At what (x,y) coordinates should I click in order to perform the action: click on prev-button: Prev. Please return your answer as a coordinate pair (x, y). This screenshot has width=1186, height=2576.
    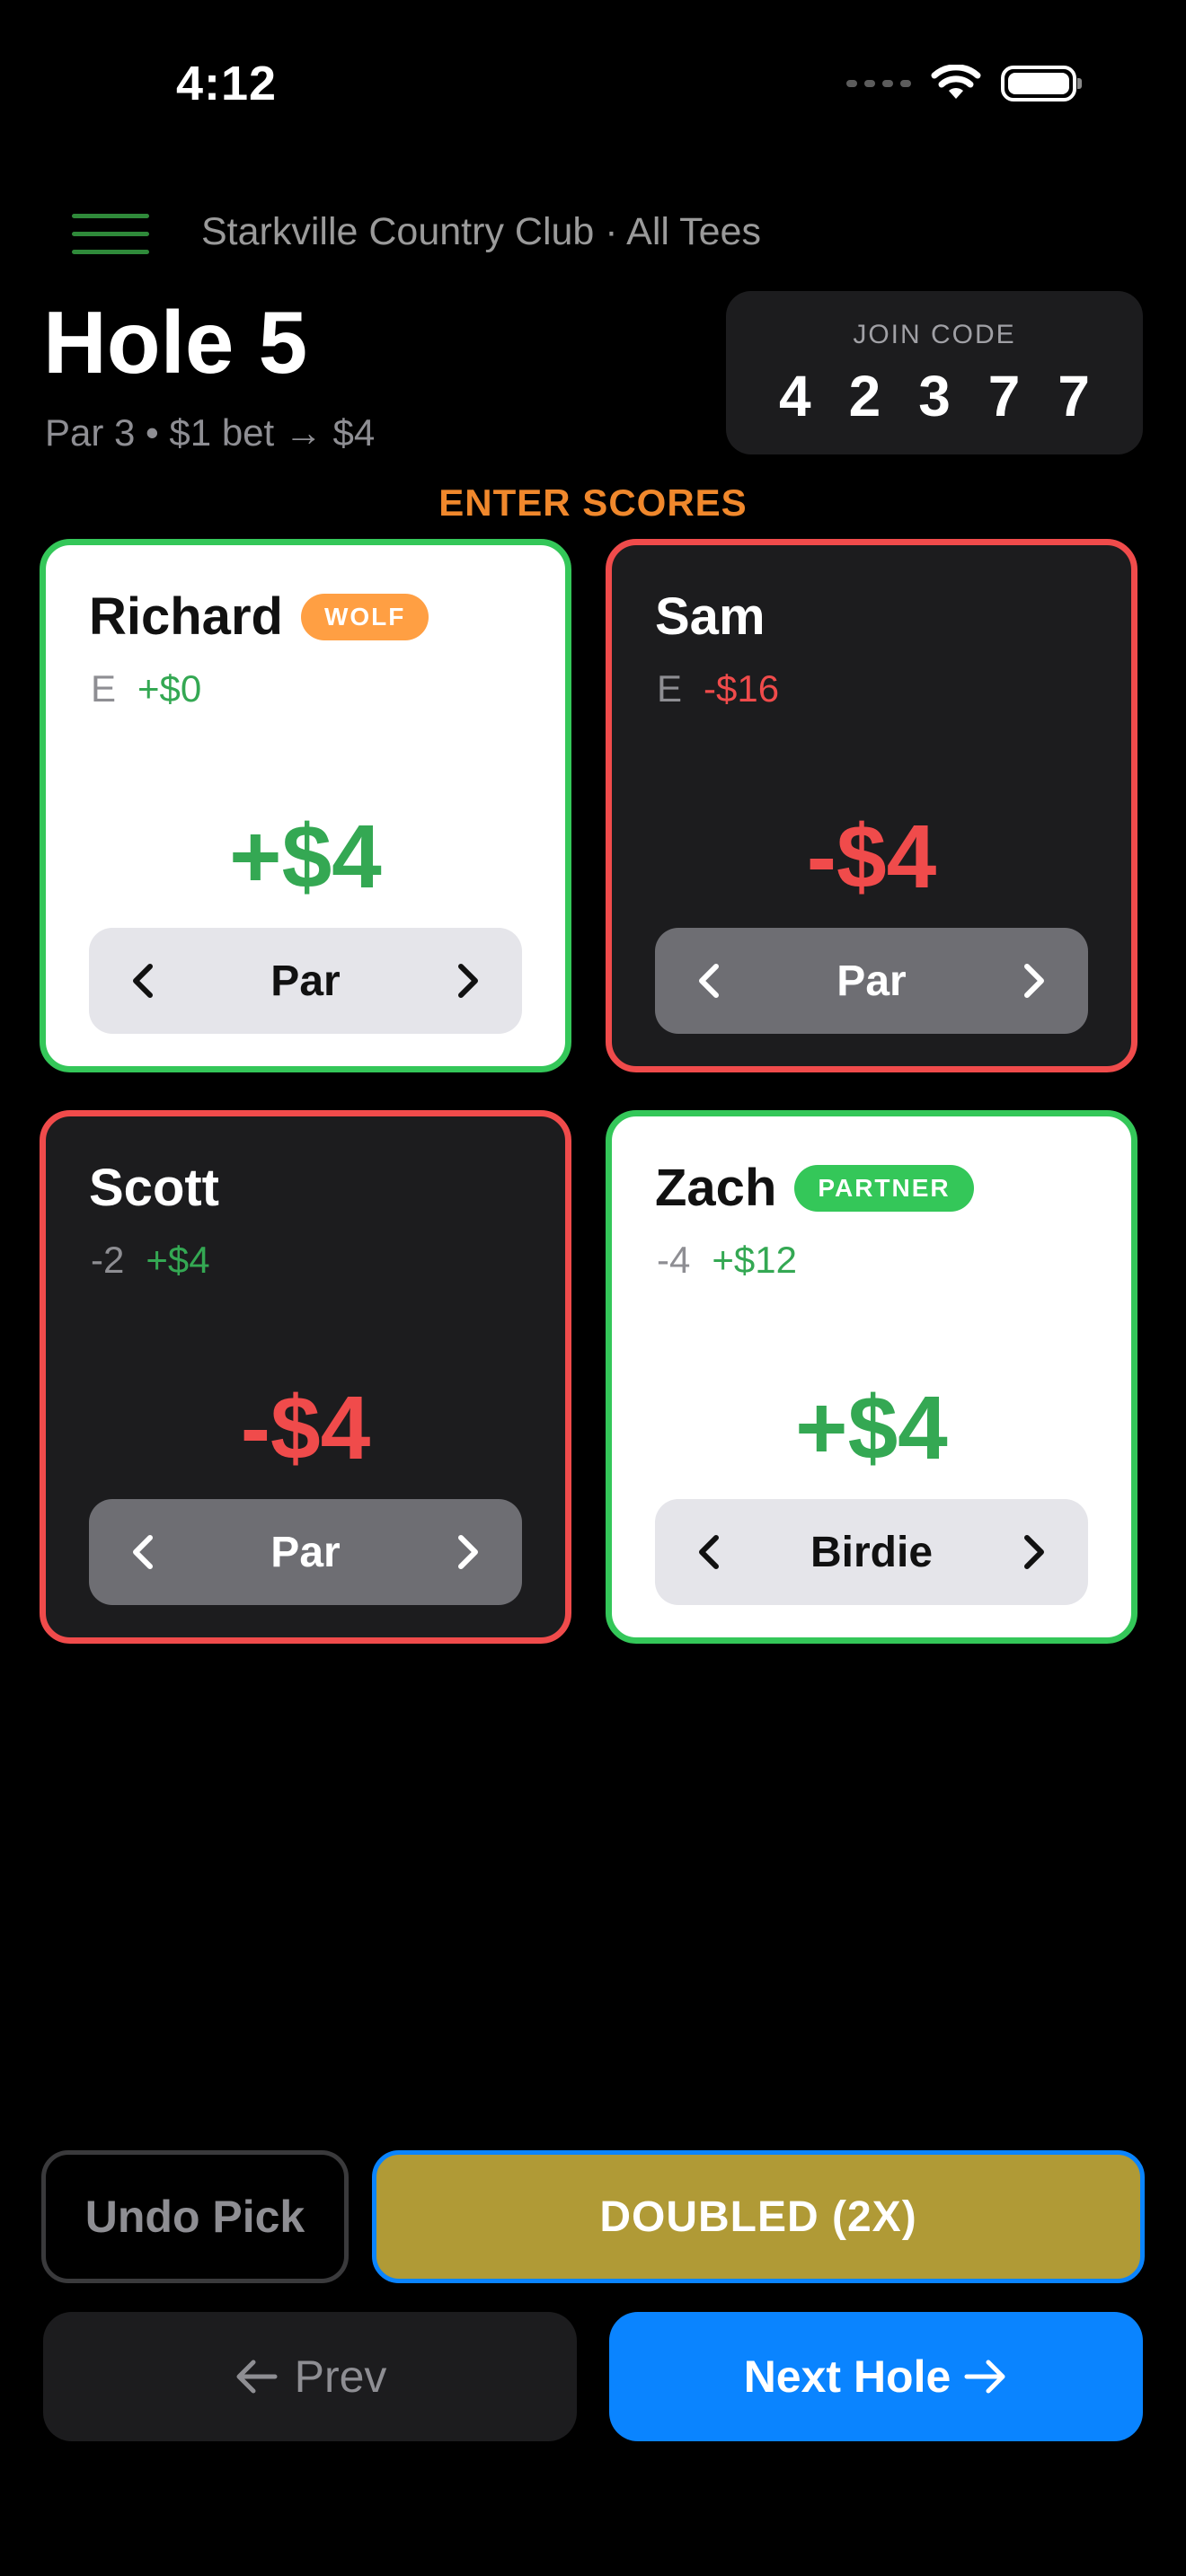
    Looking at the image, I should click on (310, 2376).